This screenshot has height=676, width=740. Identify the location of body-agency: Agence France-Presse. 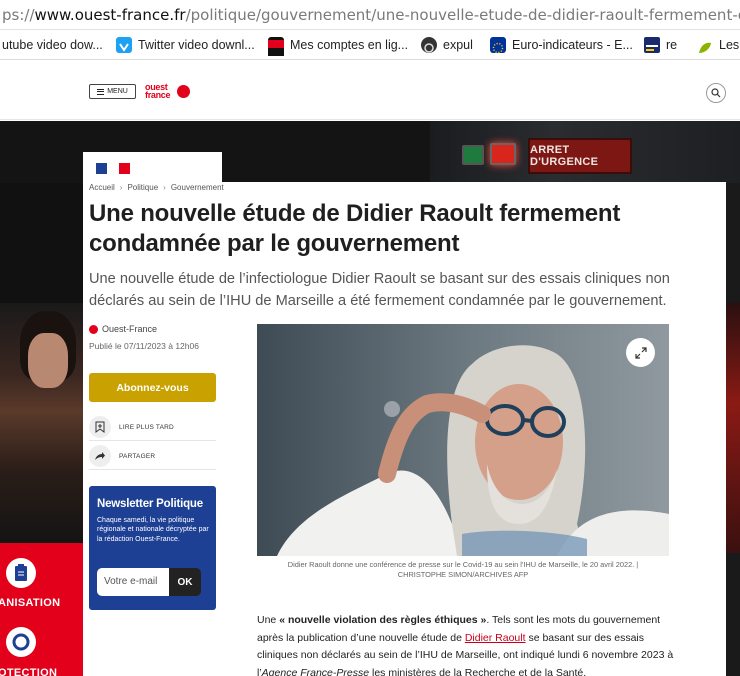
(315, 671).